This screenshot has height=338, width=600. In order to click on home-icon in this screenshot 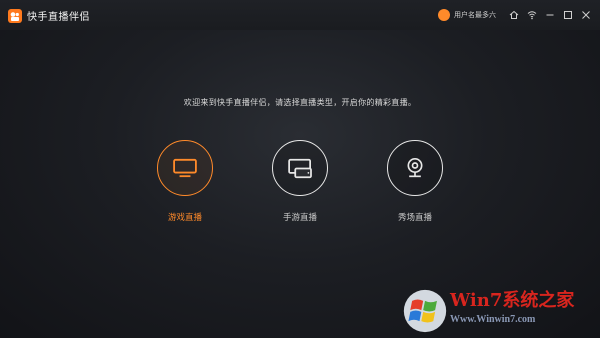, I will do `click(514, 15)`.